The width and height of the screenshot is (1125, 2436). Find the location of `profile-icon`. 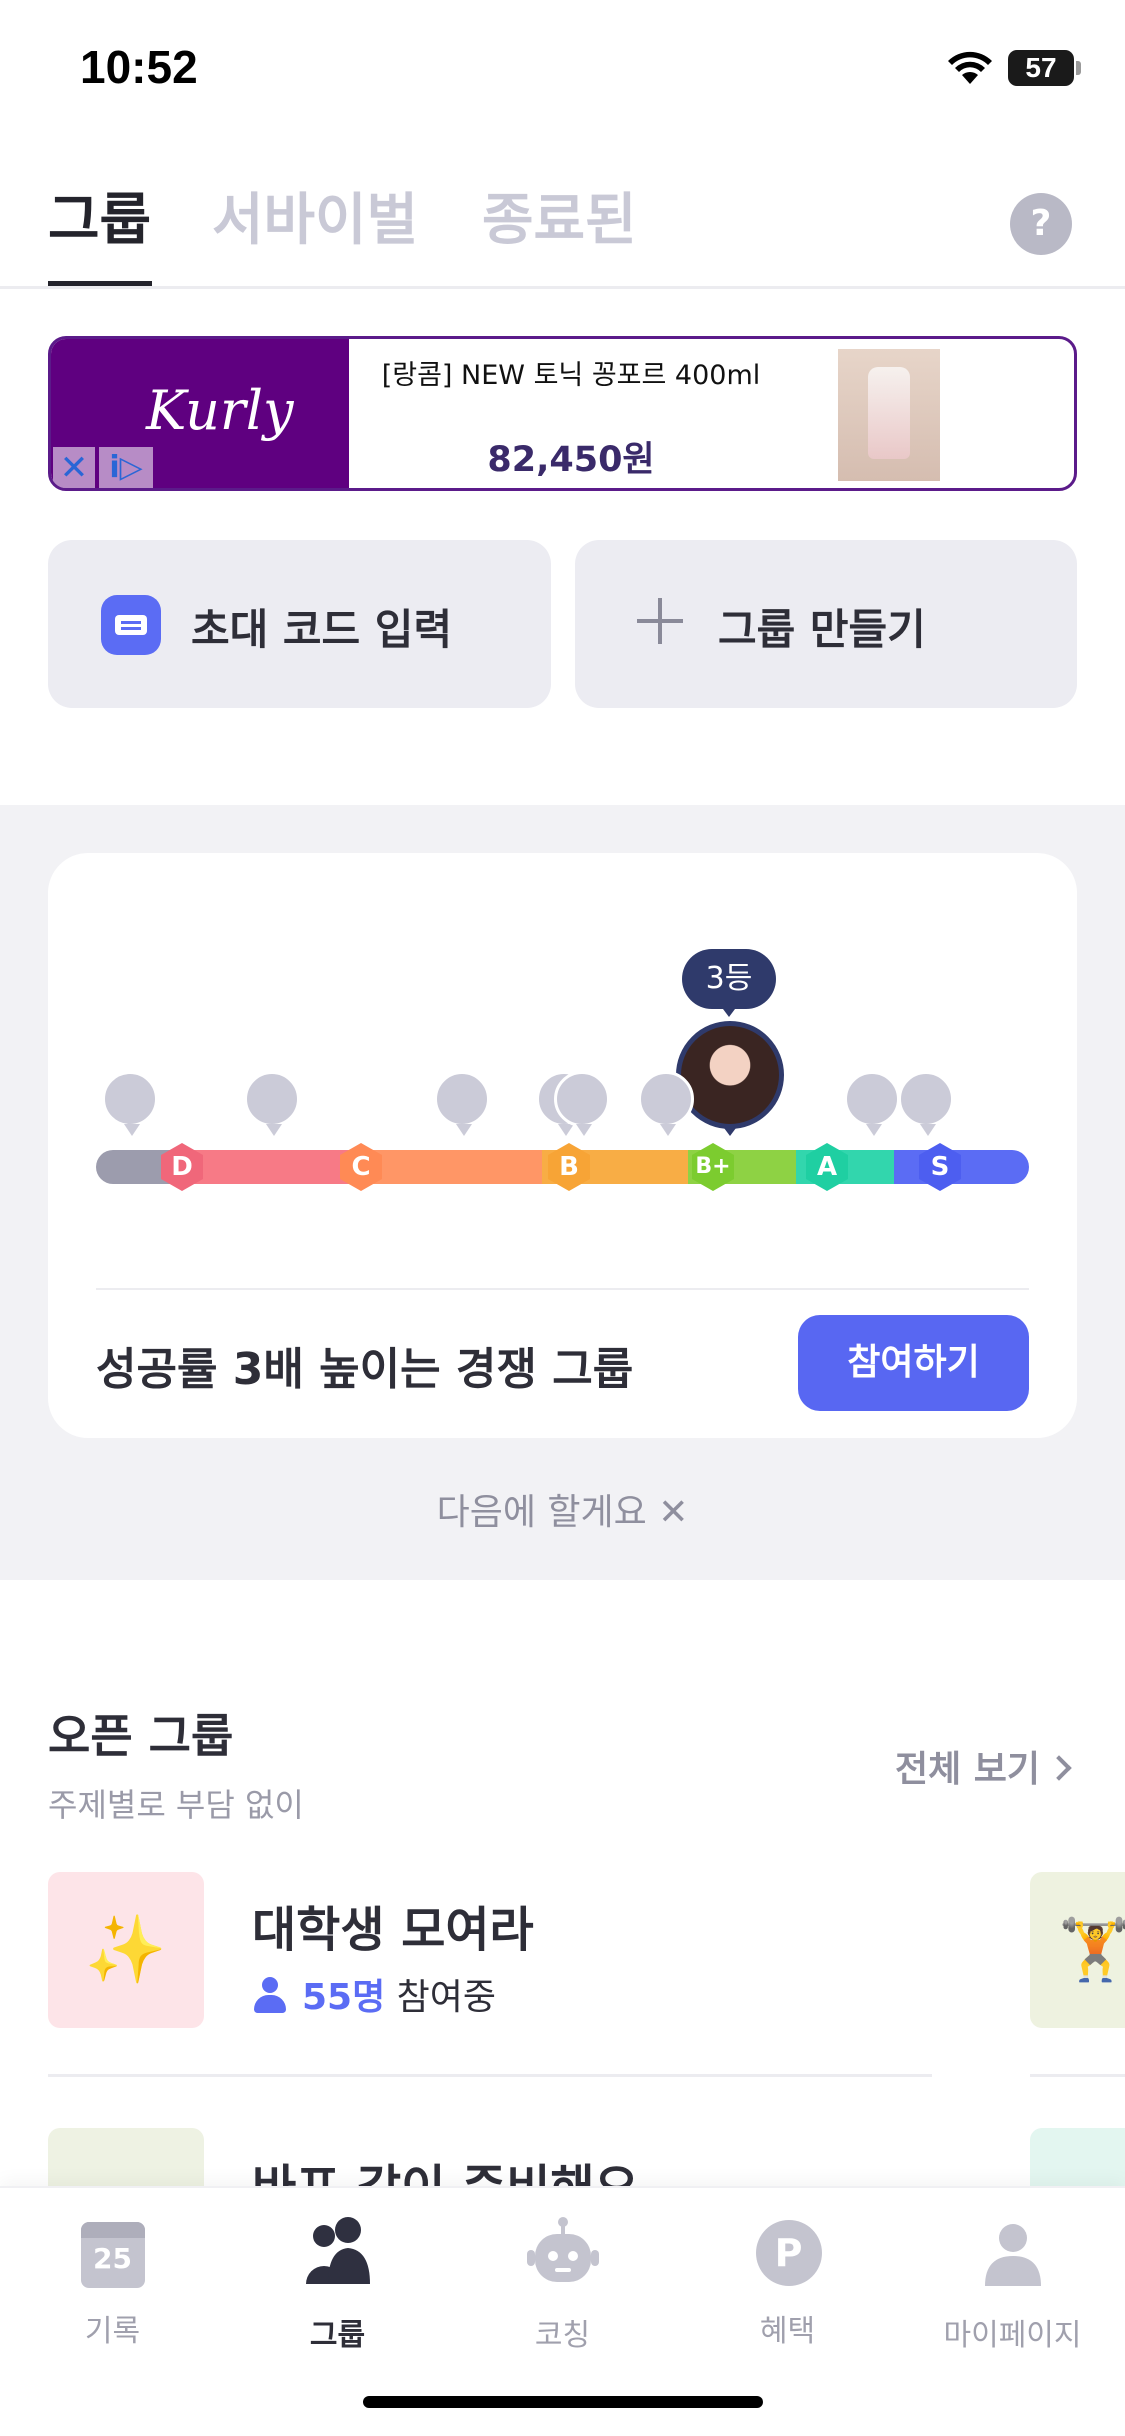

profile-icon is located at coordinates (1012, 2255).